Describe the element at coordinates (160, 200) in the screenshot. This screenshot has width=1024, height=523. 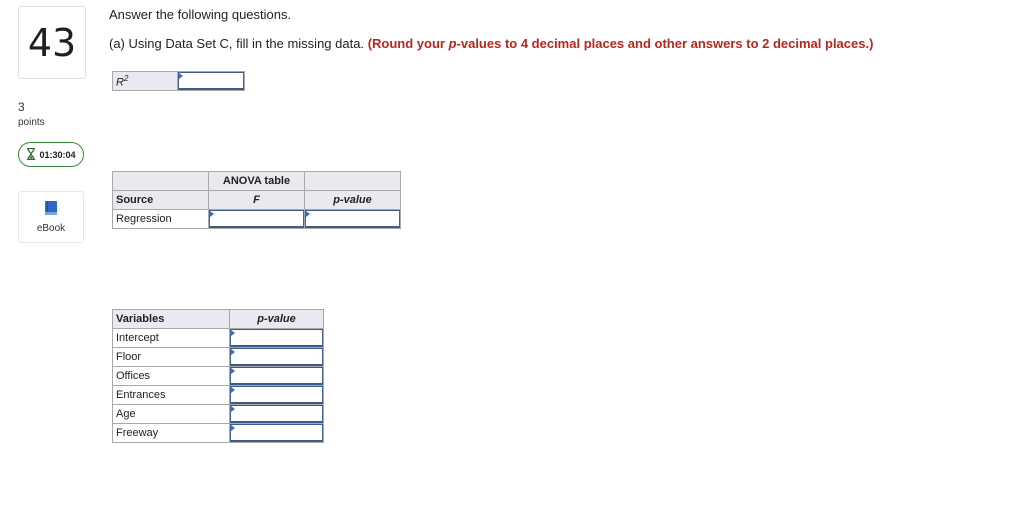
I see `anova-header-source: Source` at that location.